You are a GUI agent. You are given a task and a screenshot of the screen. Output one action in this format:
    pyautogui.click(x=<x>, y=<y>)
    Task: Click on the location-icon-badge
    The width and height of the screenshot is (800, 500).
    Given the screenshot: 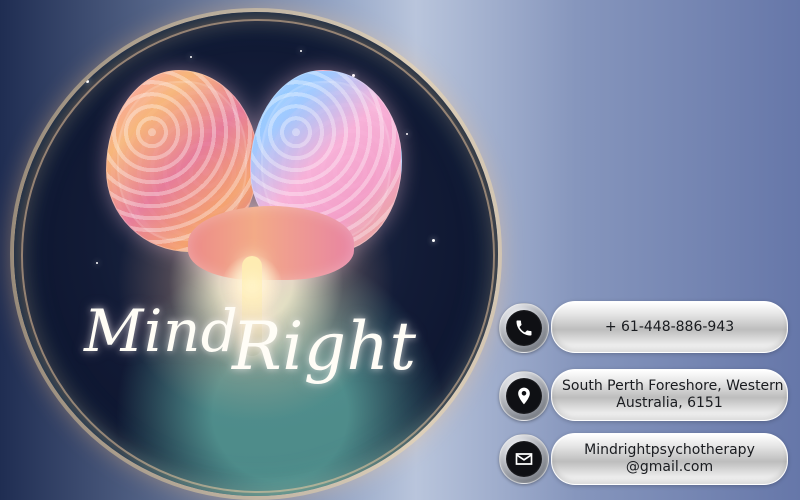 What is the action you would take?
    pyautogui.click(x=524, y=396)
    